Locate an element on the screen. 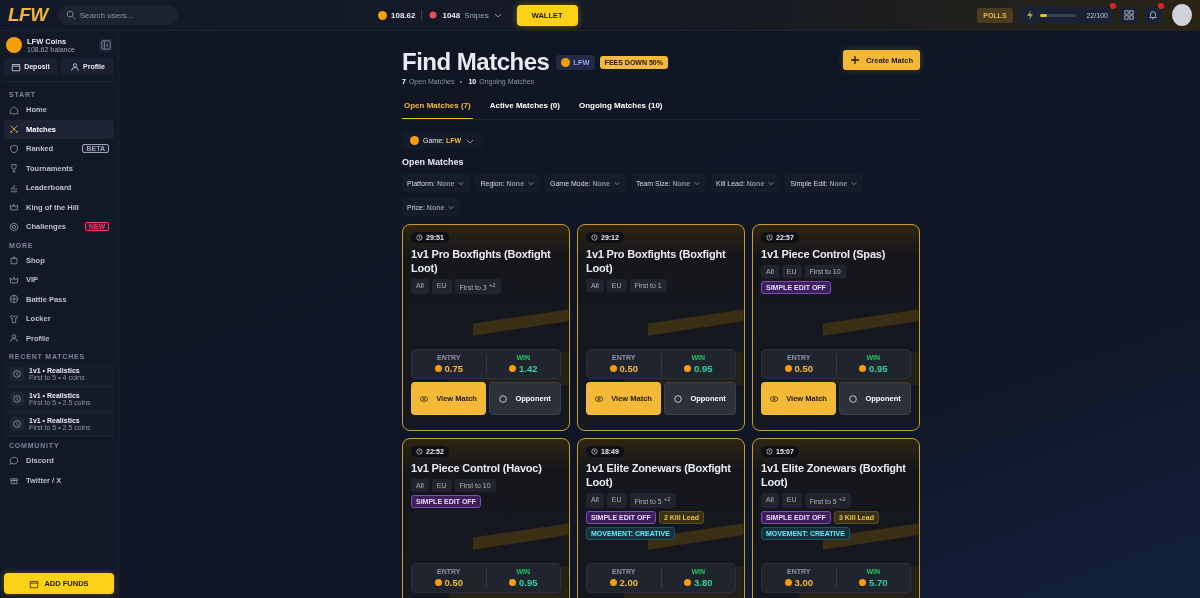  tab: Open Matches (7) is located at coordinates (437, 107).